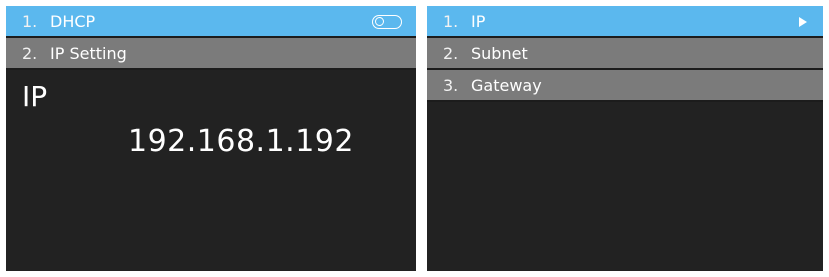 The image size is (829, 277). What do you see at coordinates (88, 53) in the screenshot?
I see `menu-item-label: IP Setting` at bounding box center [88, 53].